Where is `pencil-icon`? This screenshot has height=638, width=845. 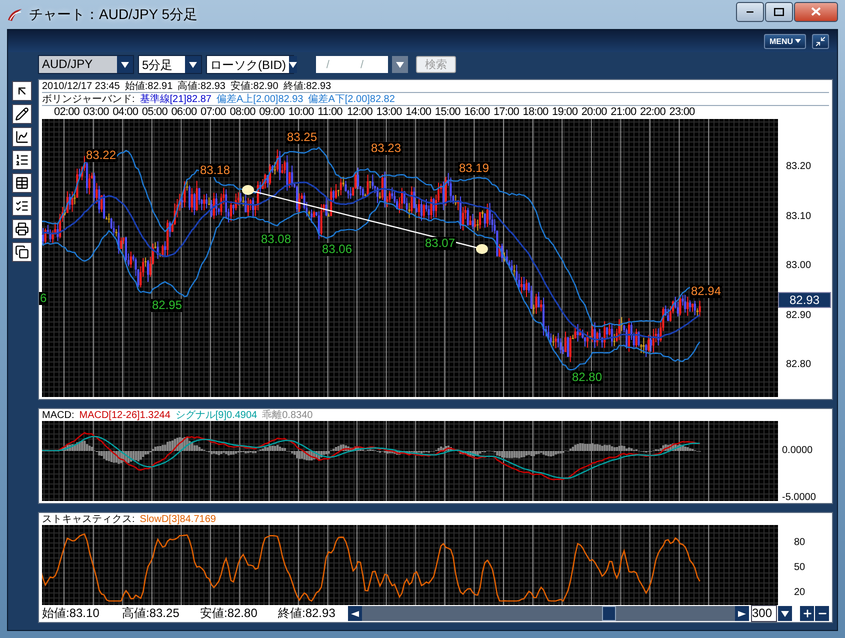
pencil-icon is located at coordinates (22, 114).